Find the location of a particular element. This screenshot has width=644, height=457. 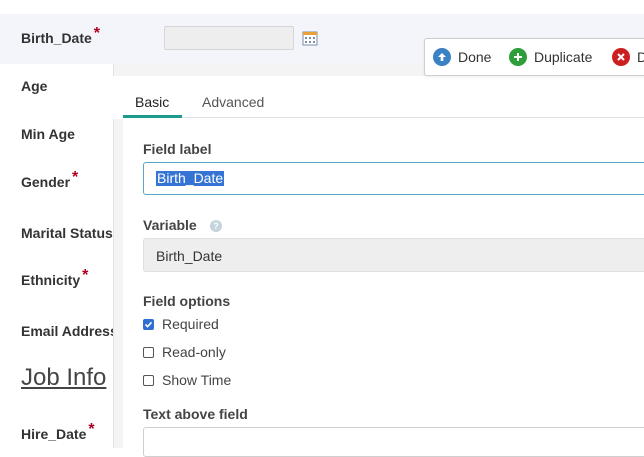

field-label-text: Age is located at coordinates (34, 86).